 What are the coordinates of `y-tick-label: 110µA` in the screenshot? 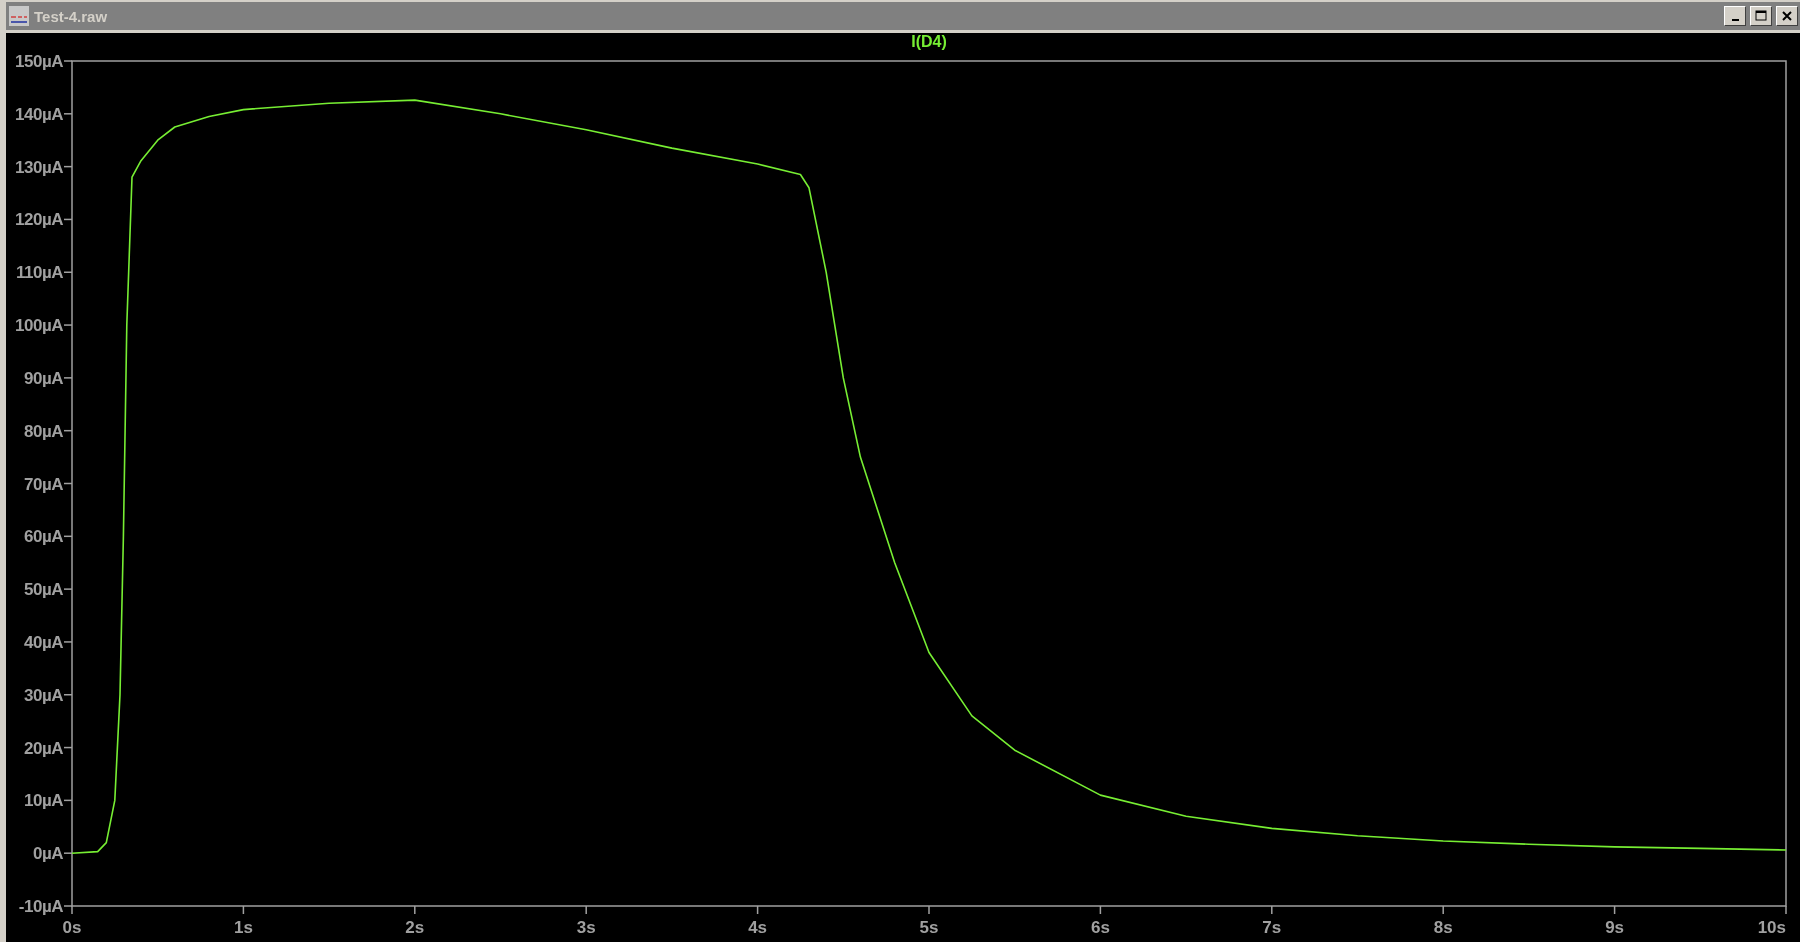 It's located at (39, 273).